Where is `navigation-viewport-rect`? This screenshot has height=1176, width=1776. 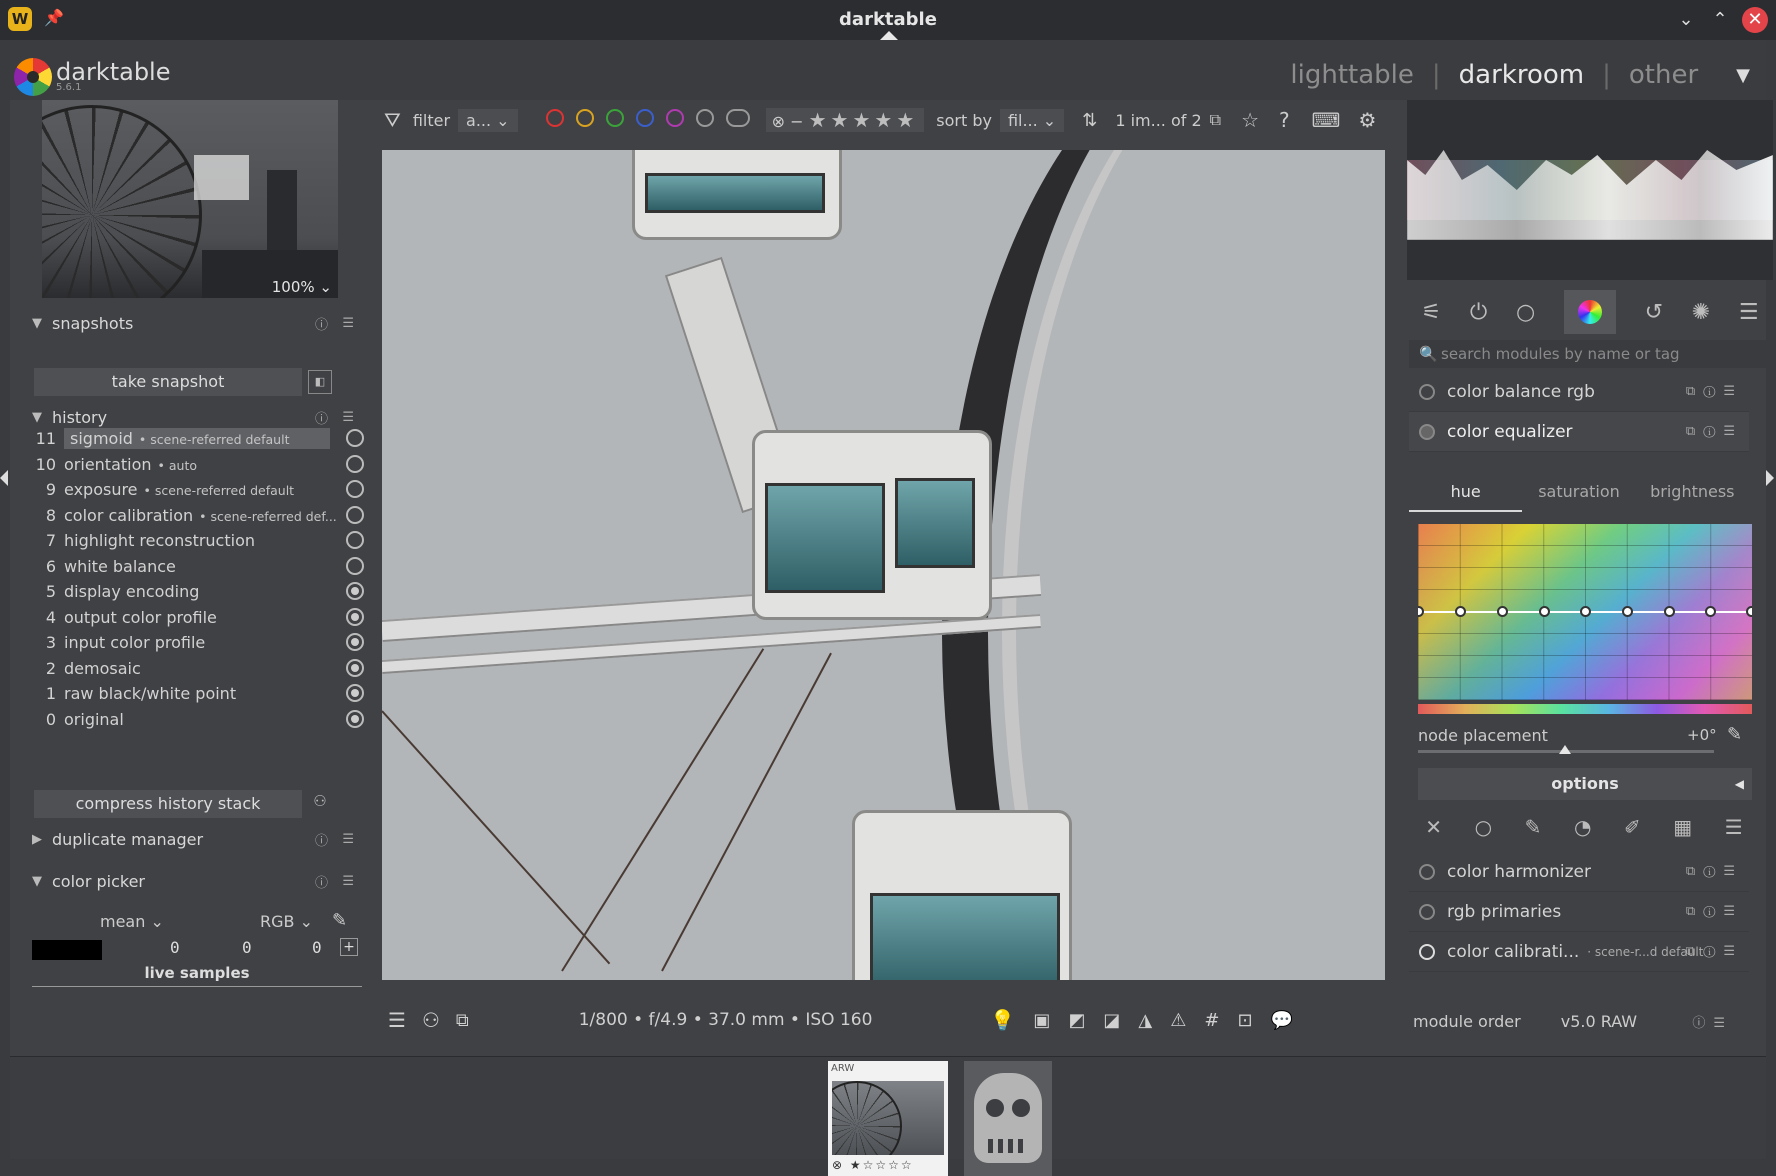 navigation-viewport-rect is located at coordinates (221, 177).